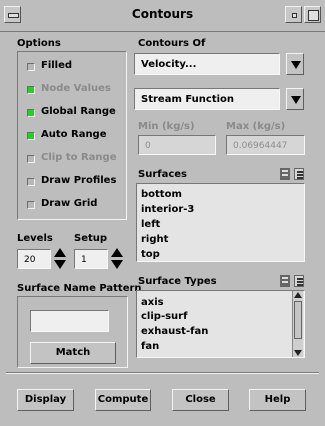 Image resolution: width=325 pixels, height=426 pixels. I want to click on list-item: exhaust-fan, so click(174, 331).